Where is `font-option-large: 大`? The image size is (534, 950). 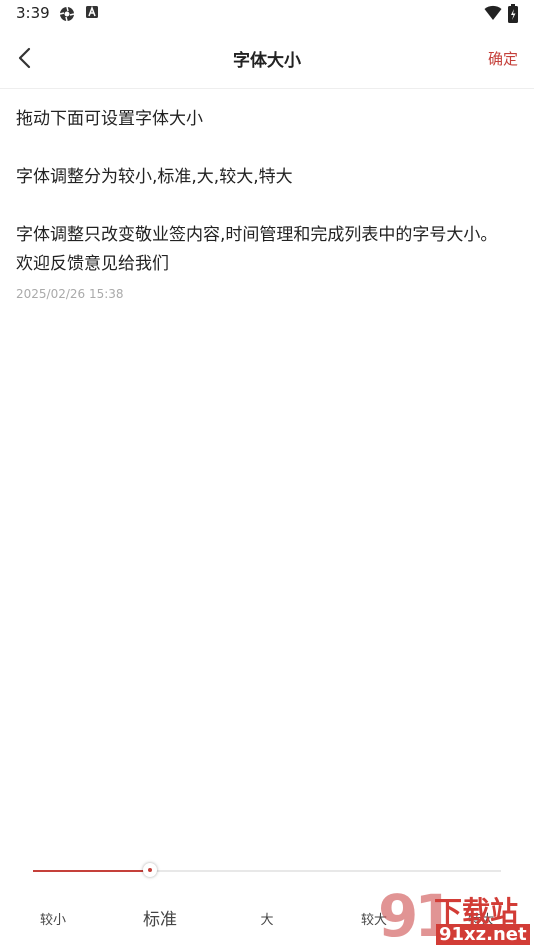 font-option-large: 大 is located at coordinates (266, 918).